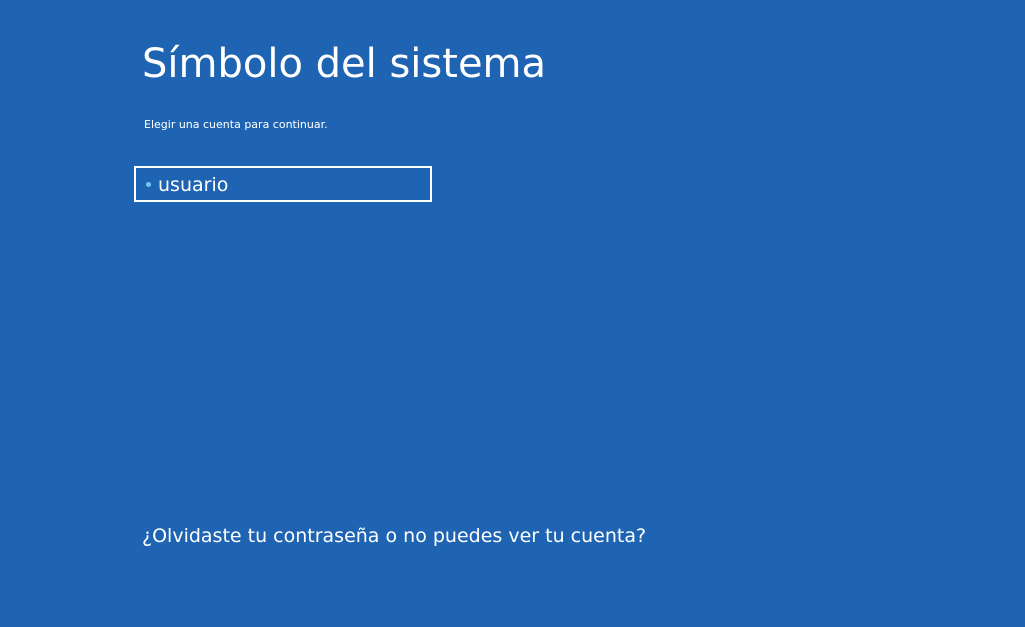 This screenshot has height=627, width=1025. I want to click on account-name: usuario, so click(193, 185).